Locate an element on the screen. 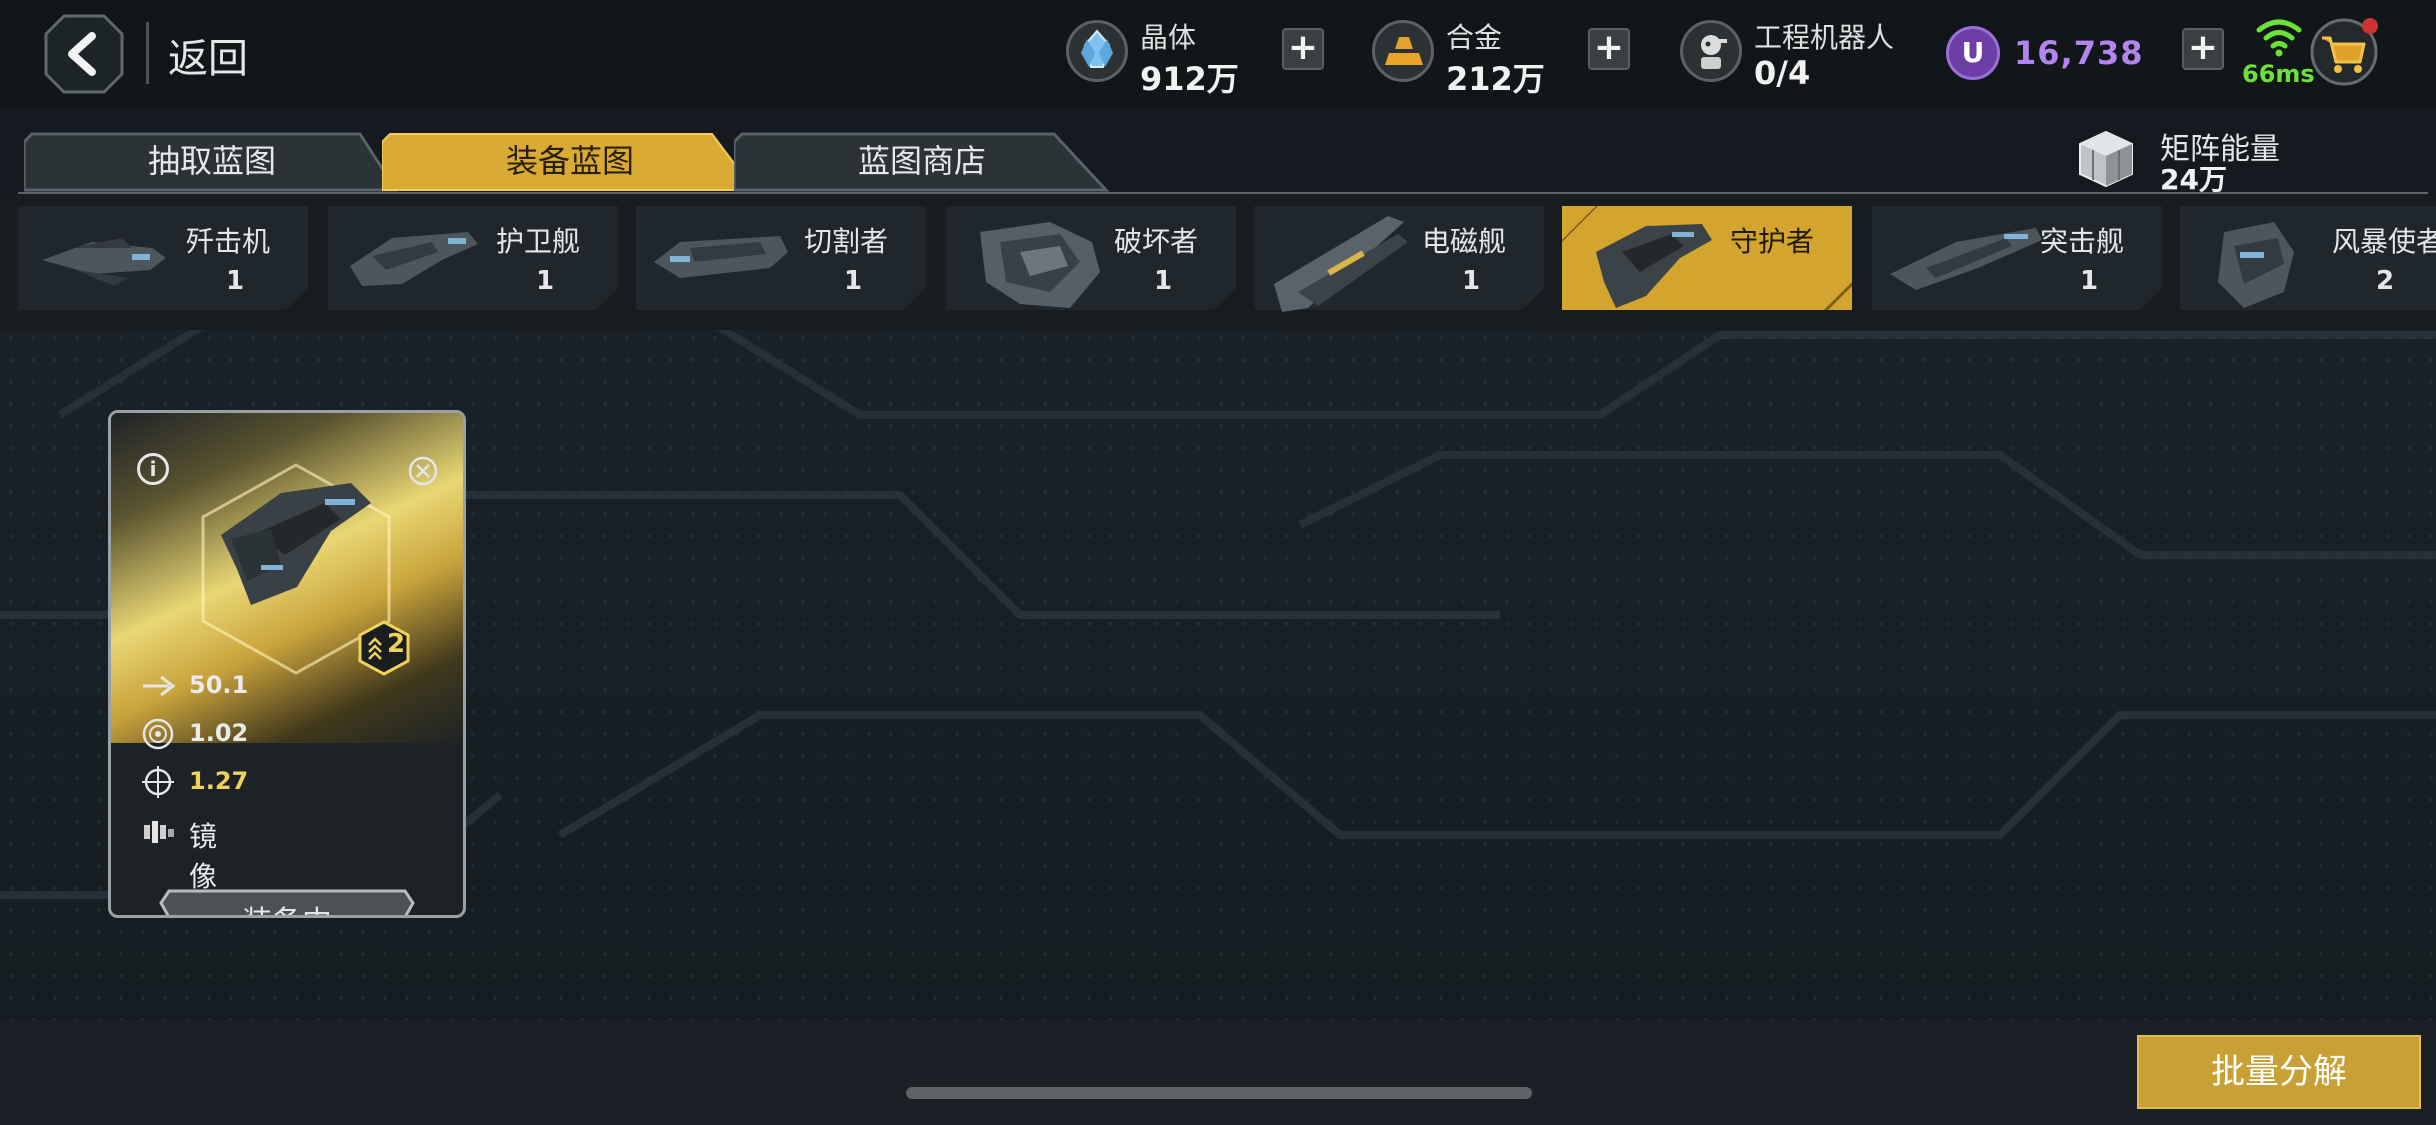 The image size is (2436, 1125). alloy-label: 合金 is located at coordinates (1474, 37).